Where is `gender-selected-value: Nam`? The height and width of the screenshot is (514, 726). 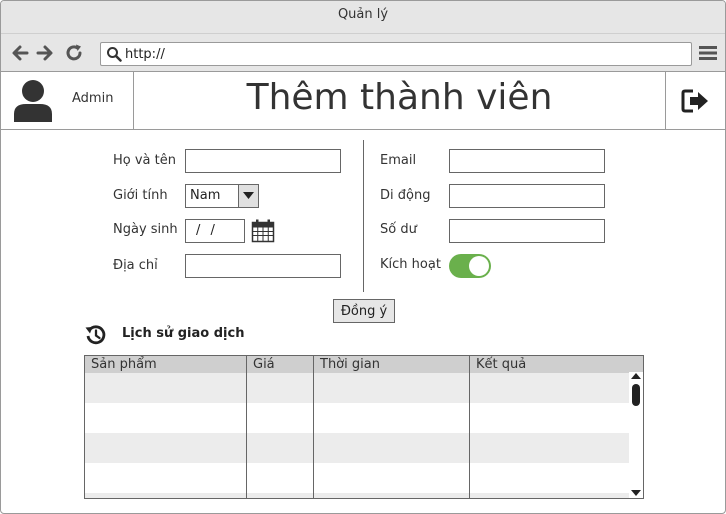 gender-selected-value: Nam is located at coordinates (205, 195).